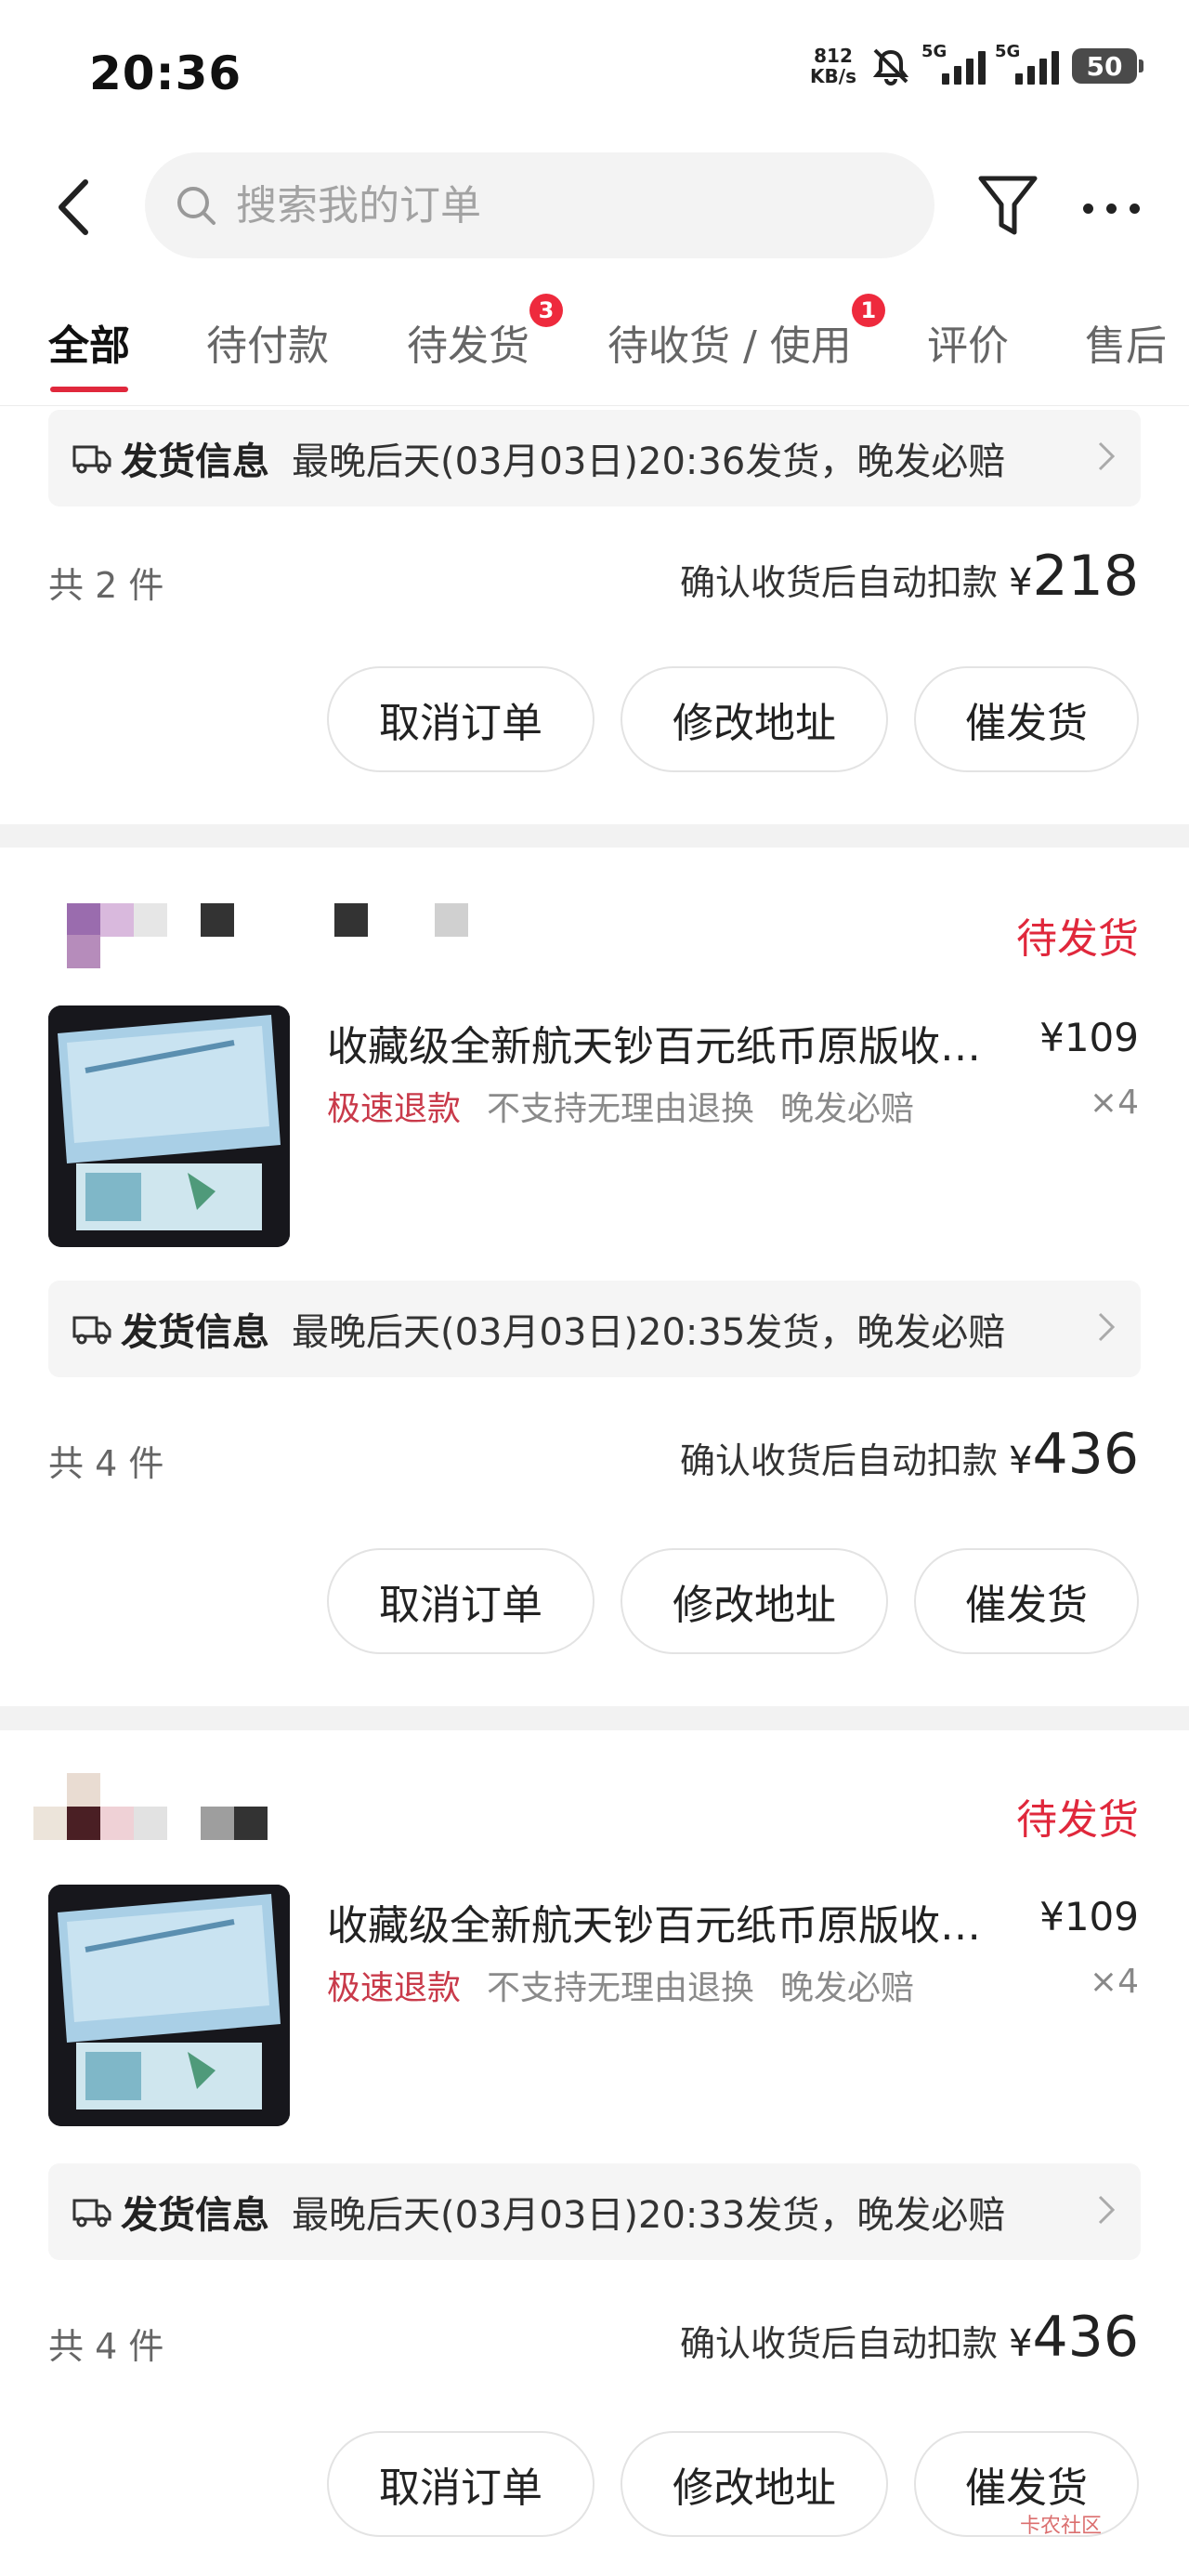  I want to click on status-icons: 812 KB/s 5G 5G 50, so click(976, 64).